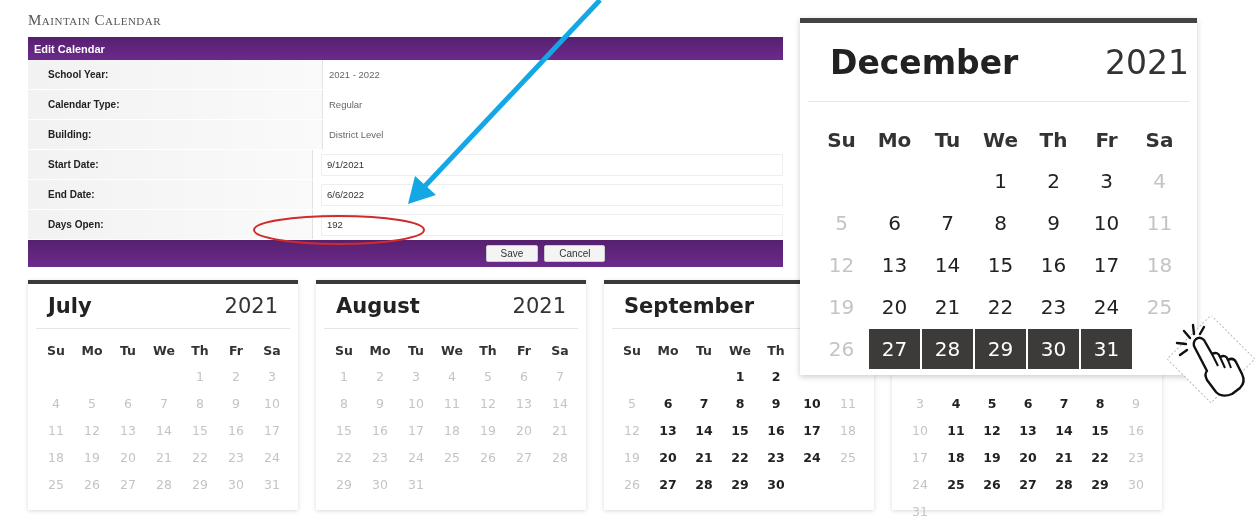 The width and height of the screenshot is (1260, 523). What do you see at coordinates (1053, 265) in the screenshot?
I see `calendar-day: 16` at bounding box center [1053, 265].